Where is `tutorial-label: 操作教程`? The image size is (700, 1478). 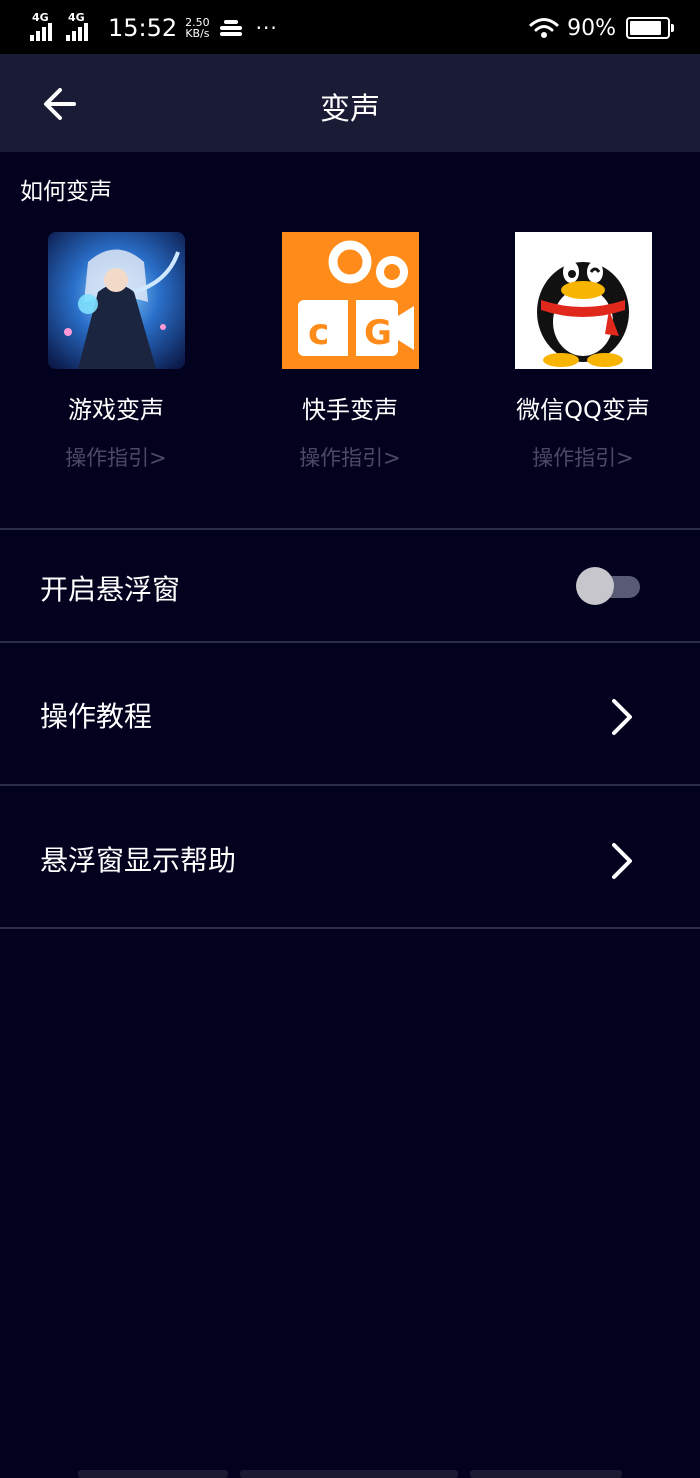 tutorial-label: 操作教程 is located at coordinates (96, 716).